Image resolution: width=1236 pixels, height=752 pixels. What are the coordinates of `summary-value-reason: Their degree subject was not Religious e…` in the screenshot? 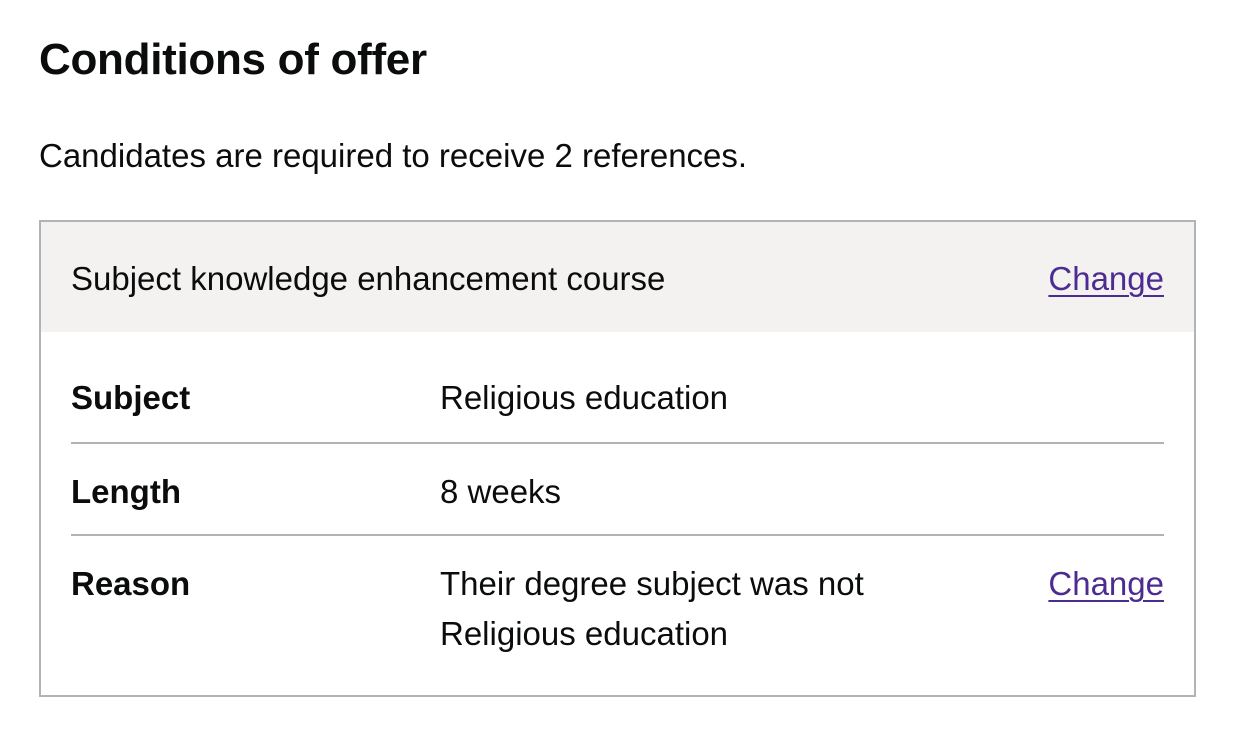 It's located at (652, 608).